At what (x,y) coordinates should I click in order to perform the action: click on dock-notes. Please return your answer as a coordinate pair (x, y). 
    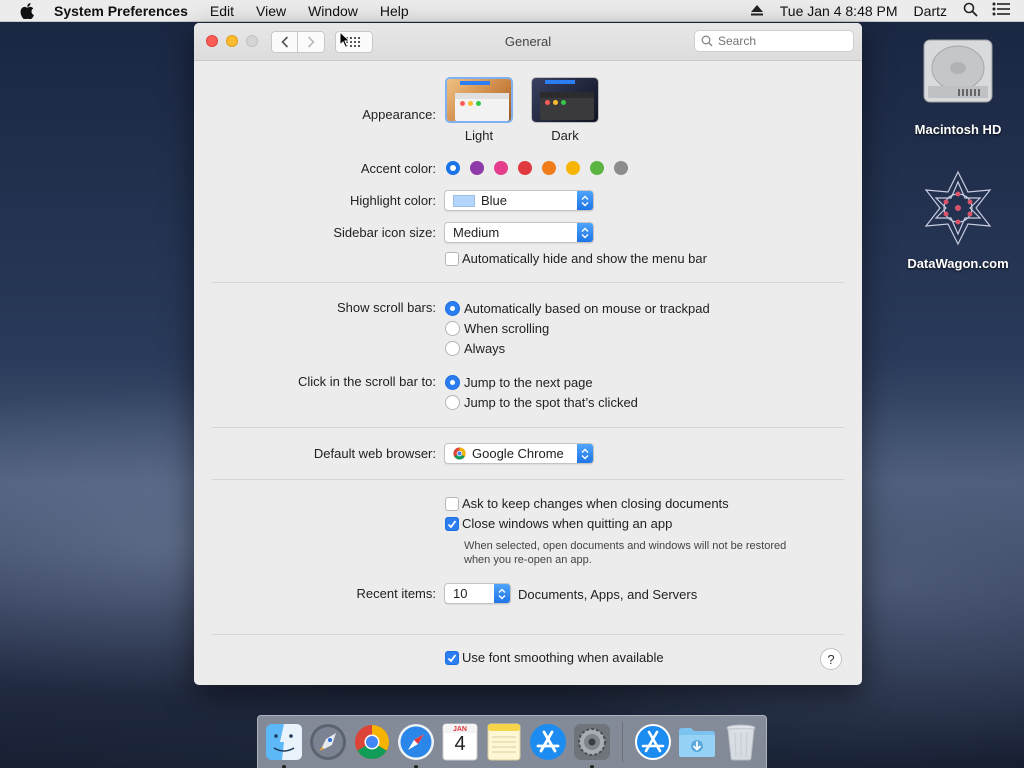
    Looking at the image, I should click on (504, 742).